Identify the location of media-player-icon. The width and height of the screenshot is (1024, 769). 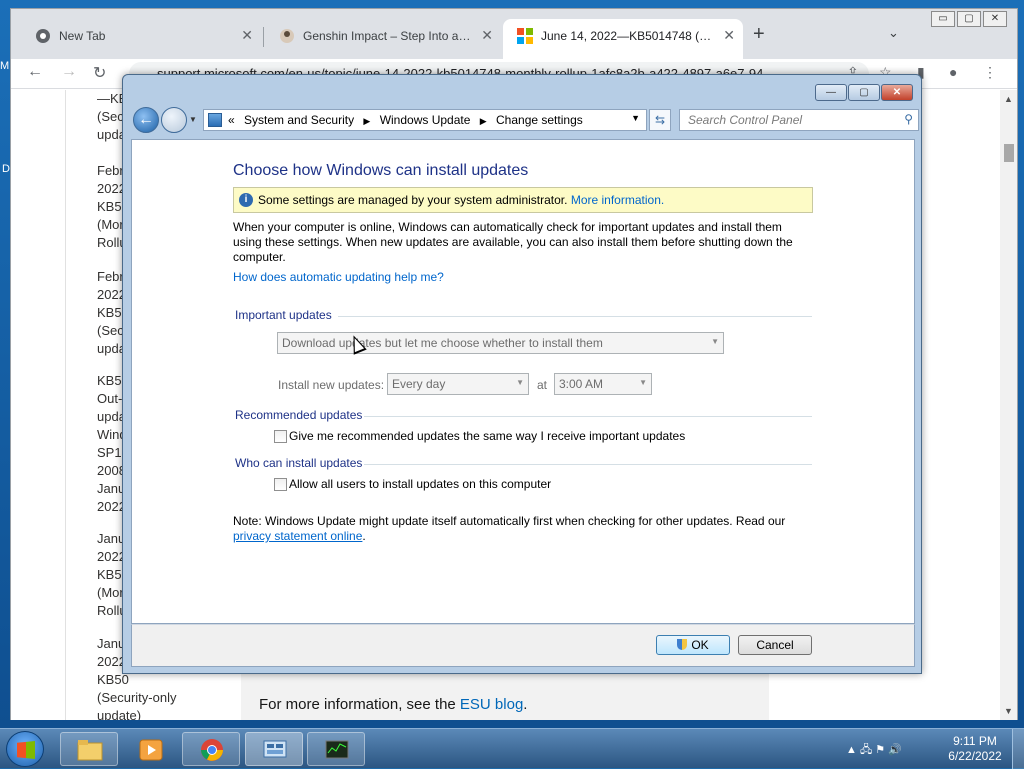
(151, 750).